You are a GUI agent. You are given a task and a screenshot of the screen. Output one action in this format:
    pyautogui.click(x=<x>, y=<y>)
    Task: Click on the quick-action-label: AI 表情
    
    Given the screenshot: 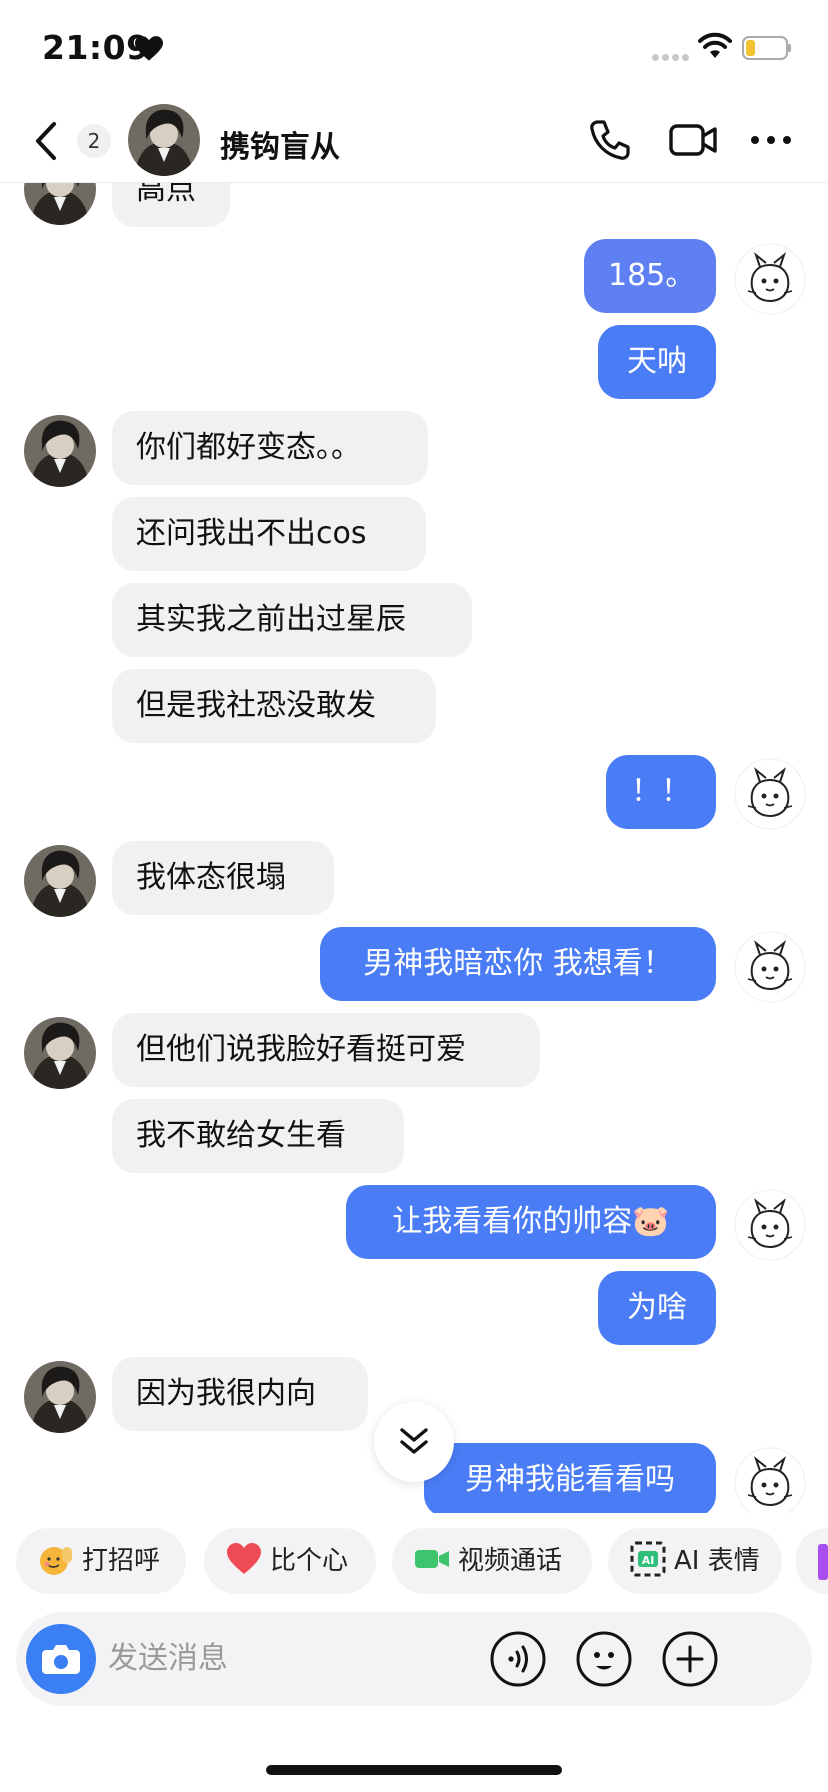 What is the action you would take?
    pyautogui.click(x=717, y=1561)
    